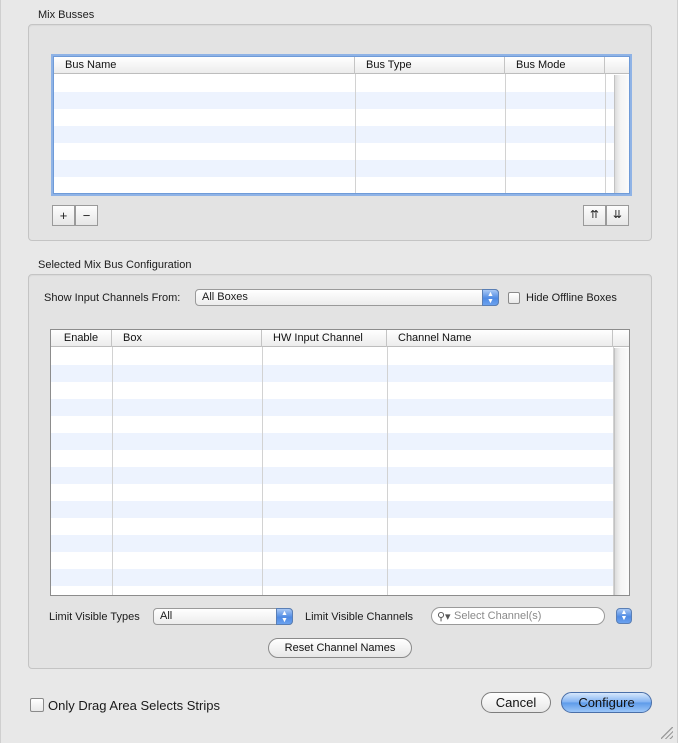 The width and height of the screenshot is (678, 743). Describe the element at coordinates (571, 298) in the screenshot. I see `hide-offline-label: Hide Offline Boxes` at that location.